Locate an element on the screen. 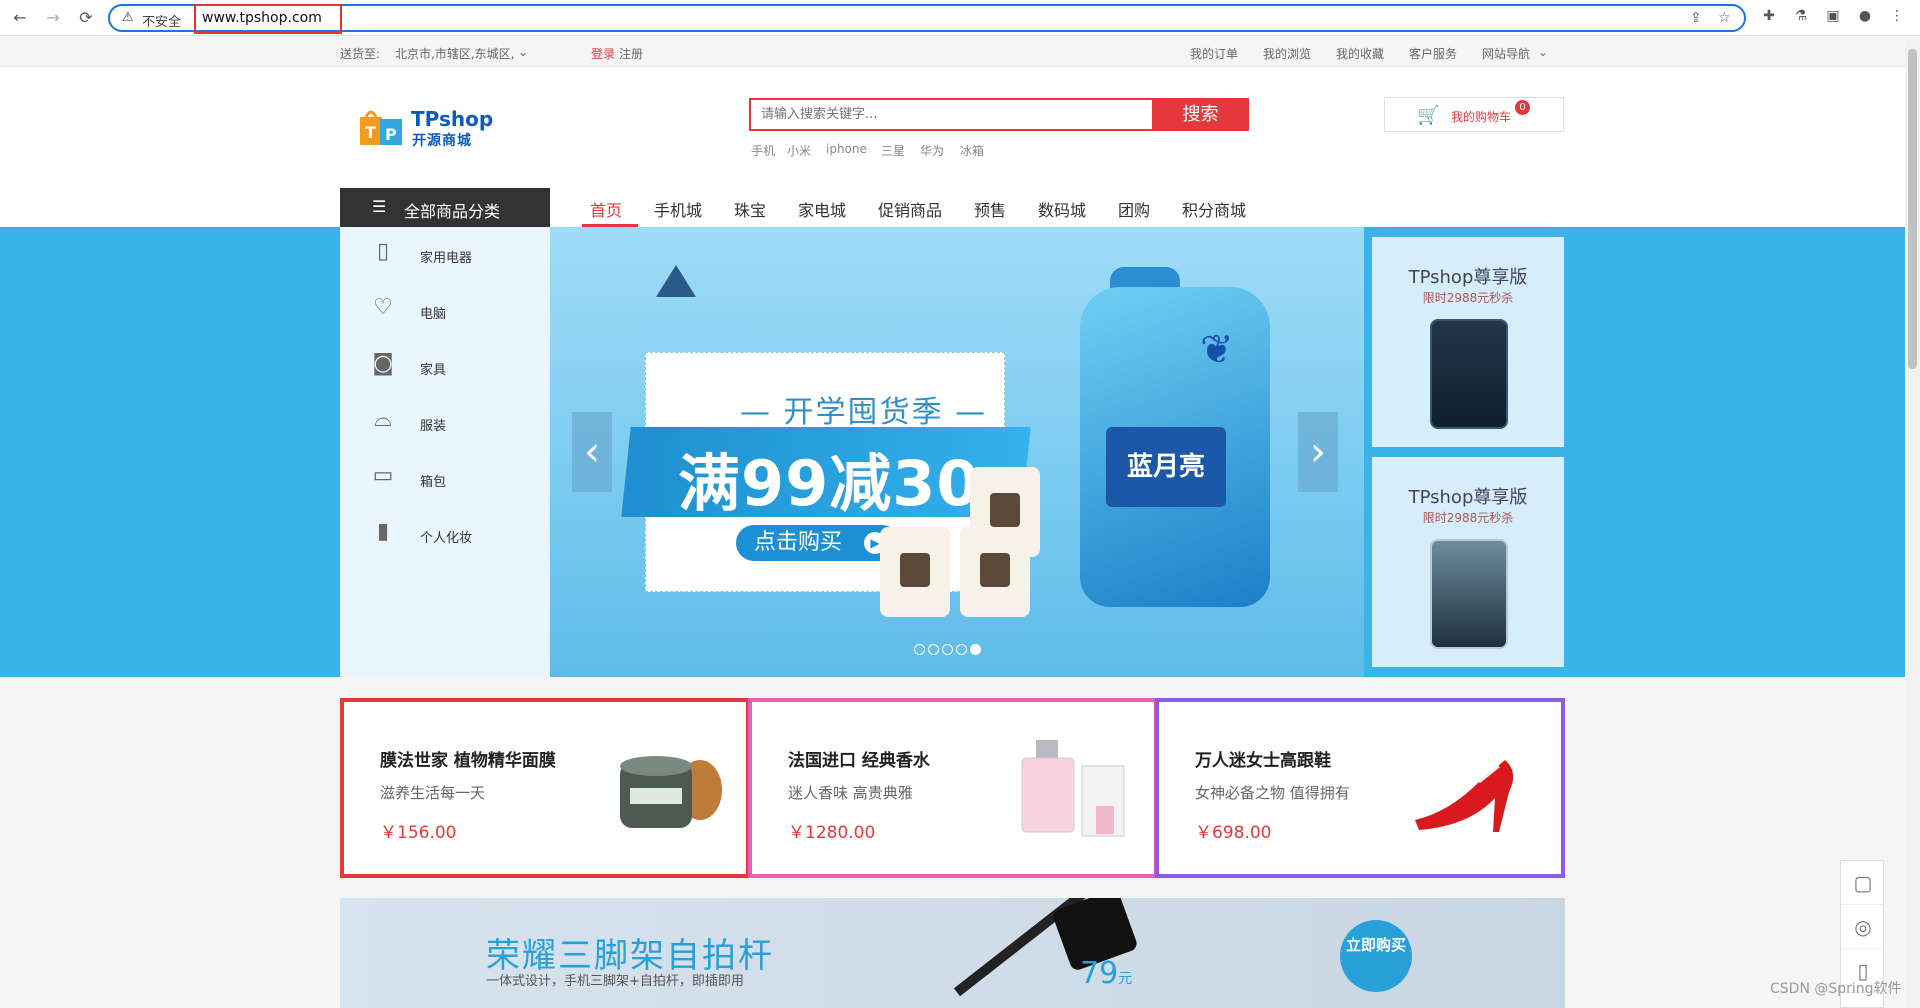 This screenshot has width=1920, height=1008. extensions-icon: ✚ is located at coordinates (1769, 17).